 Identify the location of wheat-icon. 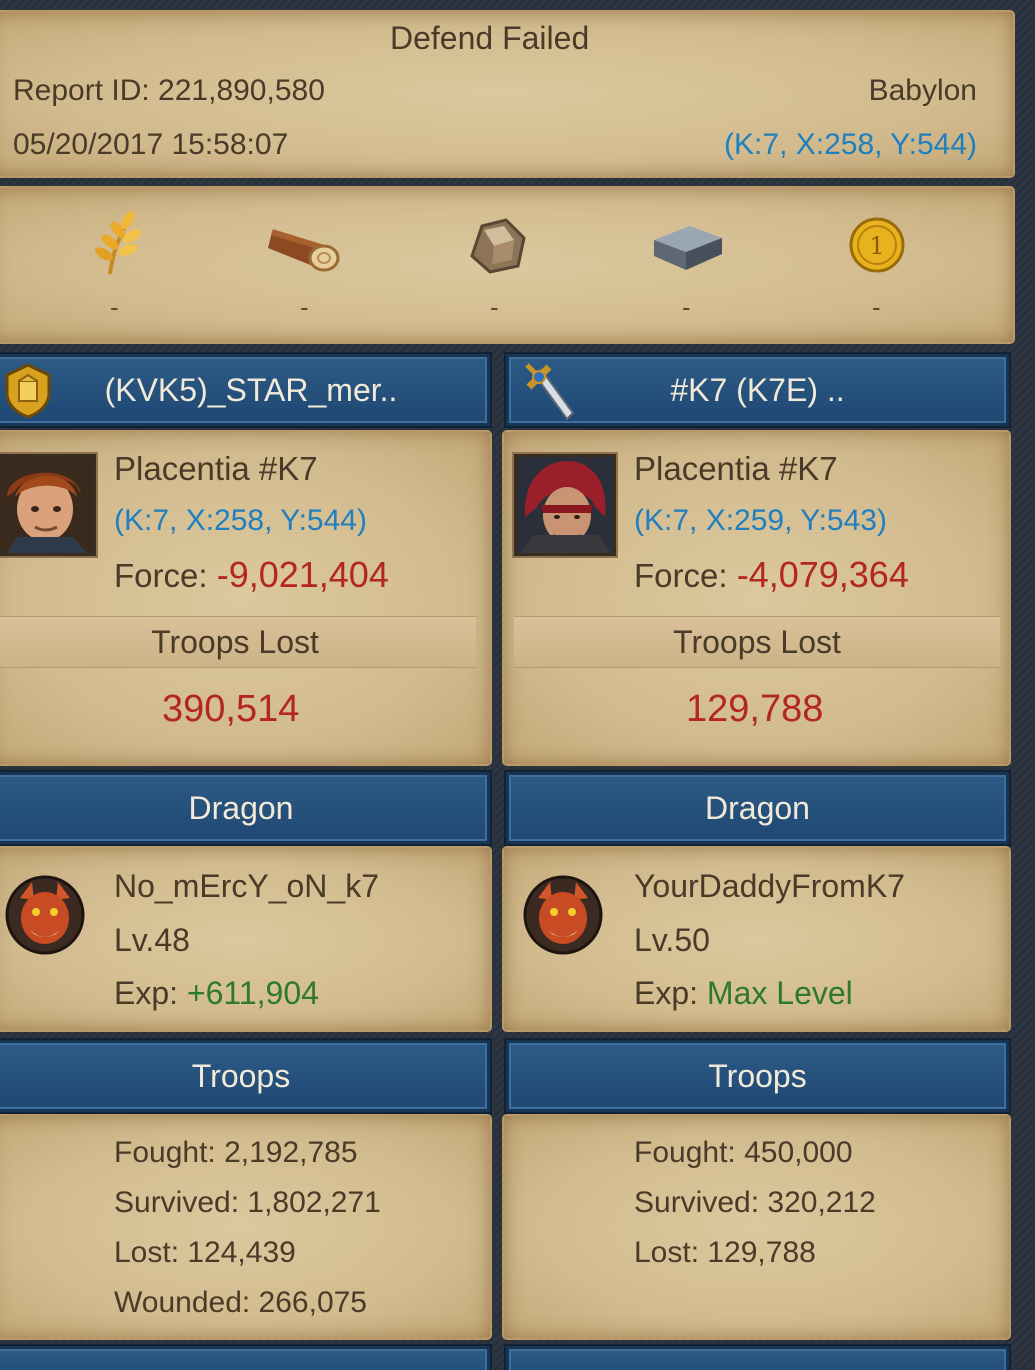
(114, 242).